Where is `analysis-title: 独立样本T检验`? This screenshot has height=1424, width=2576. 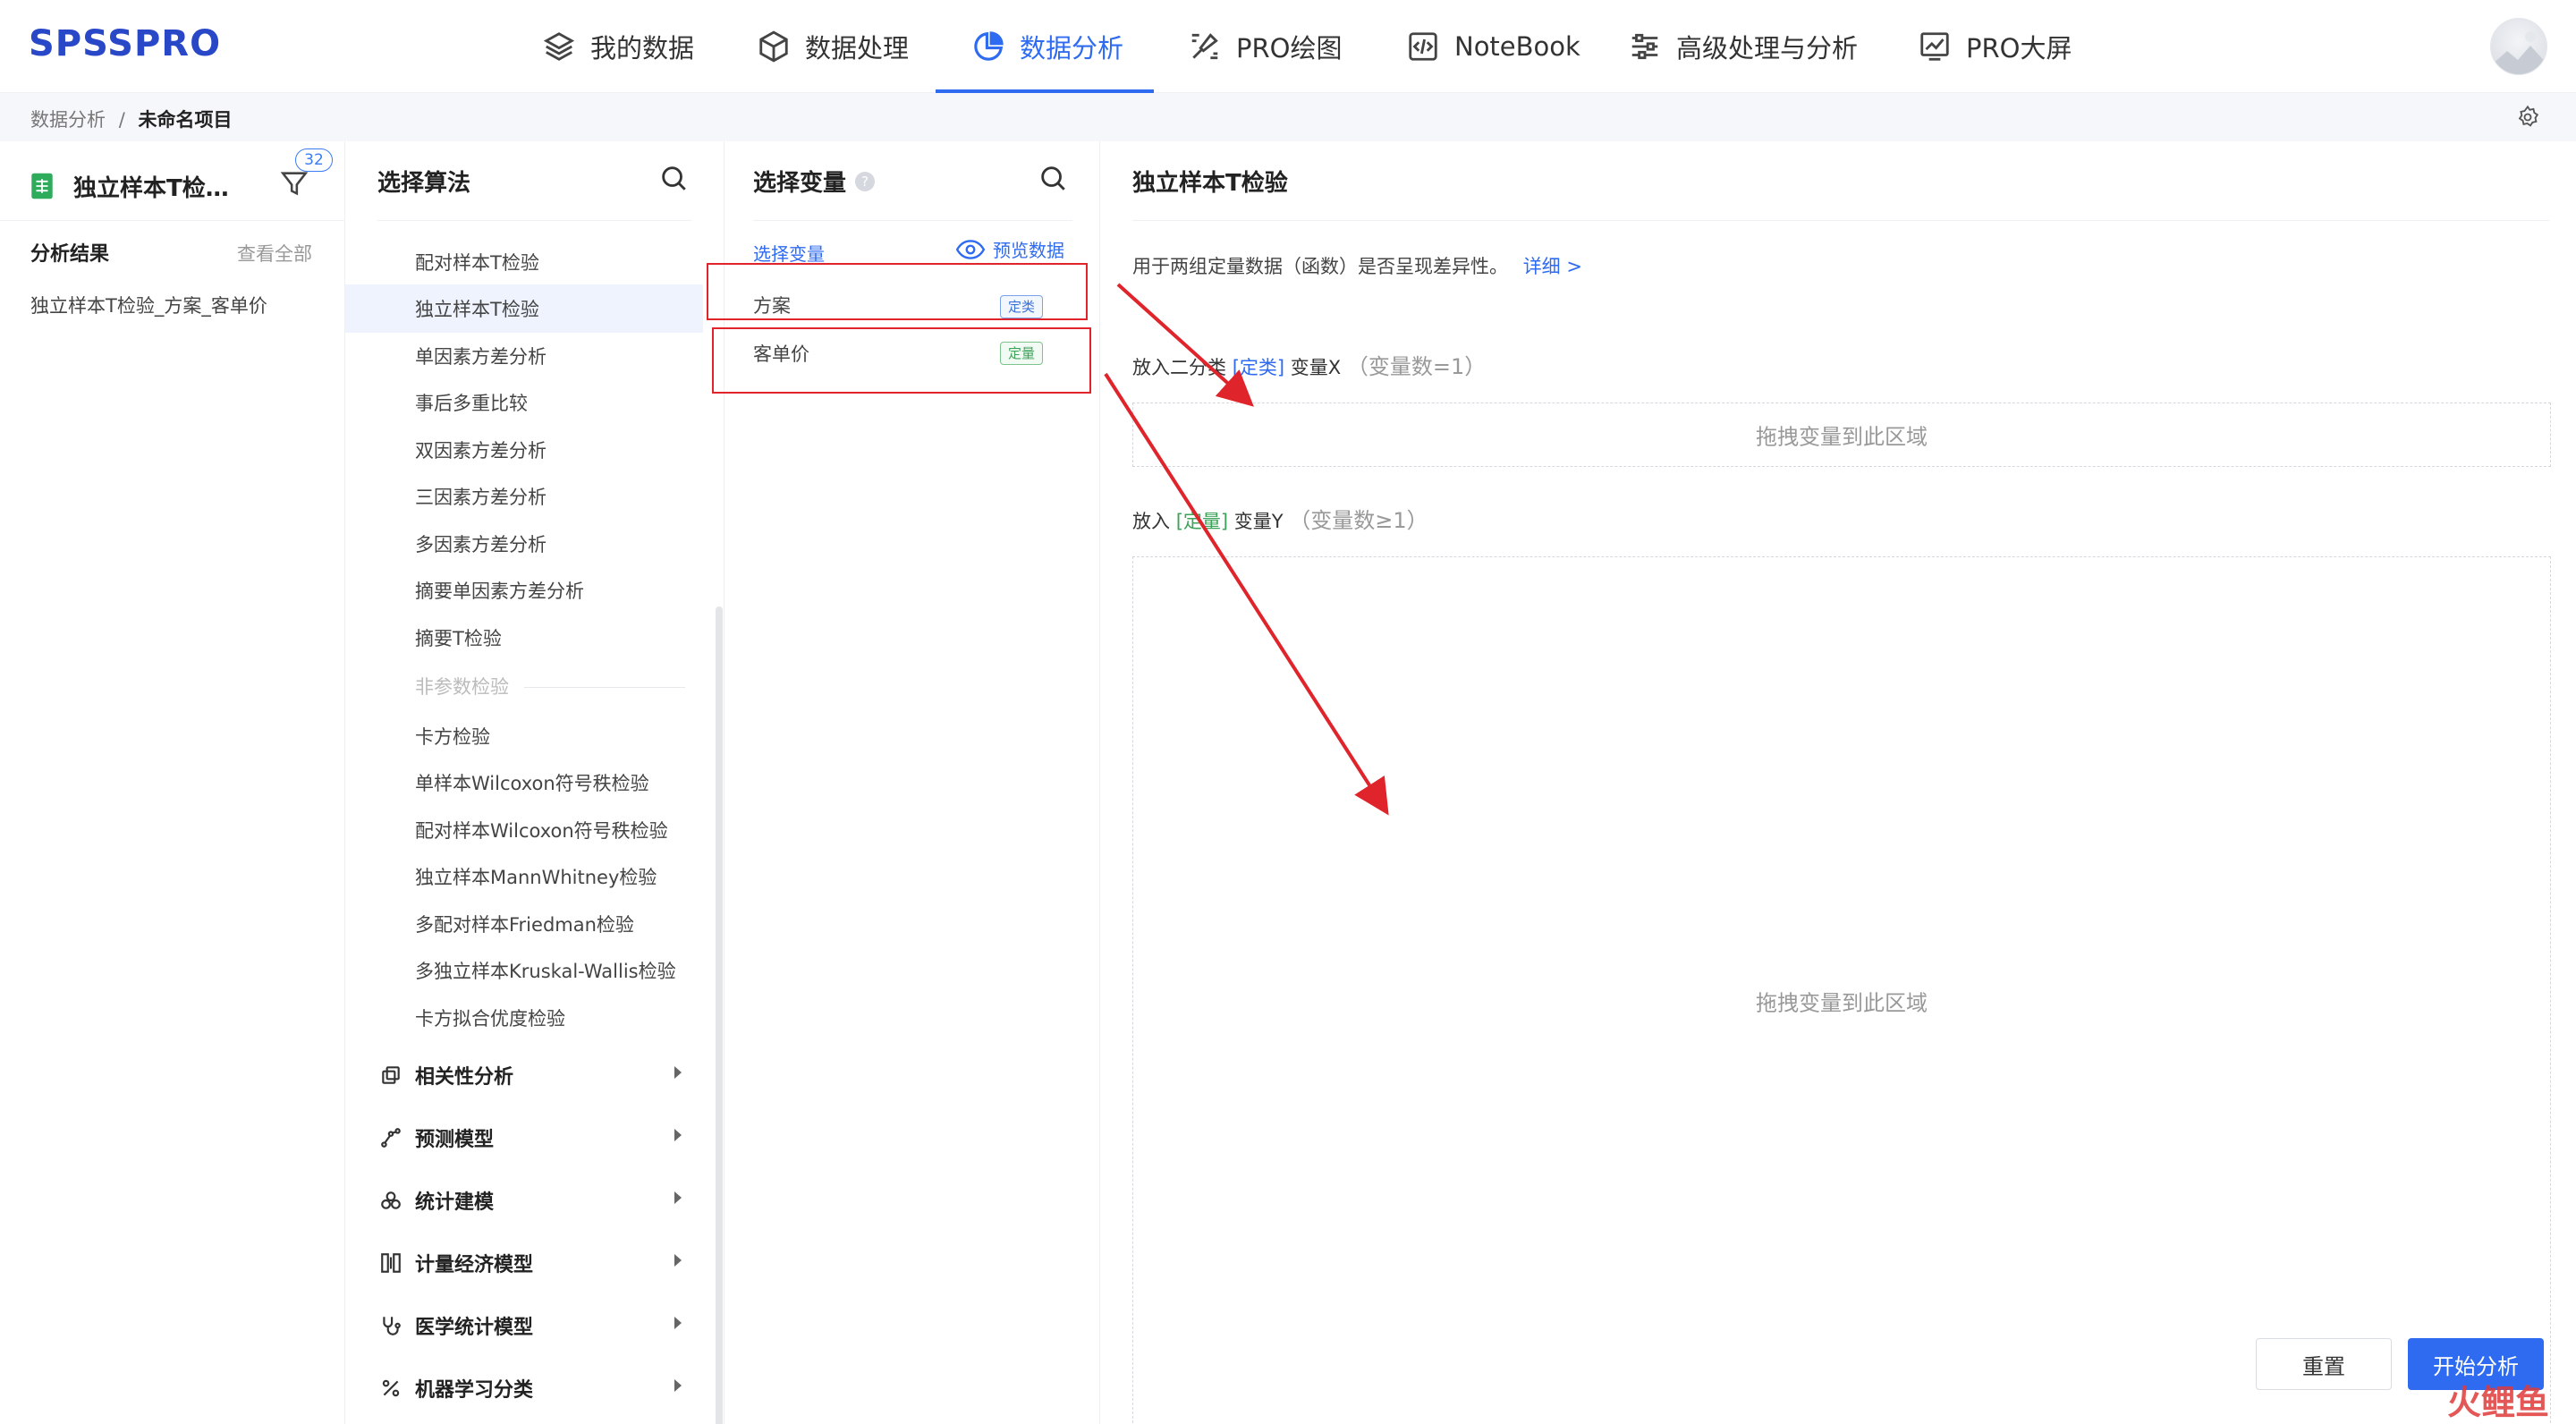
analysis-title: 独立样本T检验 is located at coordinates (1210, 183).